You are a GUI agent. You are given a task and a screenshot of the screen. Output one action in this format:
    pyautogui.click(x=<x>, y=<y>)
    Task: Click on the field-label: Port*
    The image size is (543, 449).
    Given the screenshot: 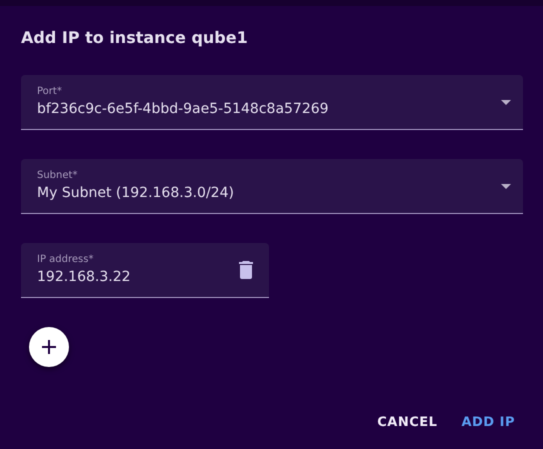 What is the action you would take?
    pyautogui.click(x=50, y=92)
    